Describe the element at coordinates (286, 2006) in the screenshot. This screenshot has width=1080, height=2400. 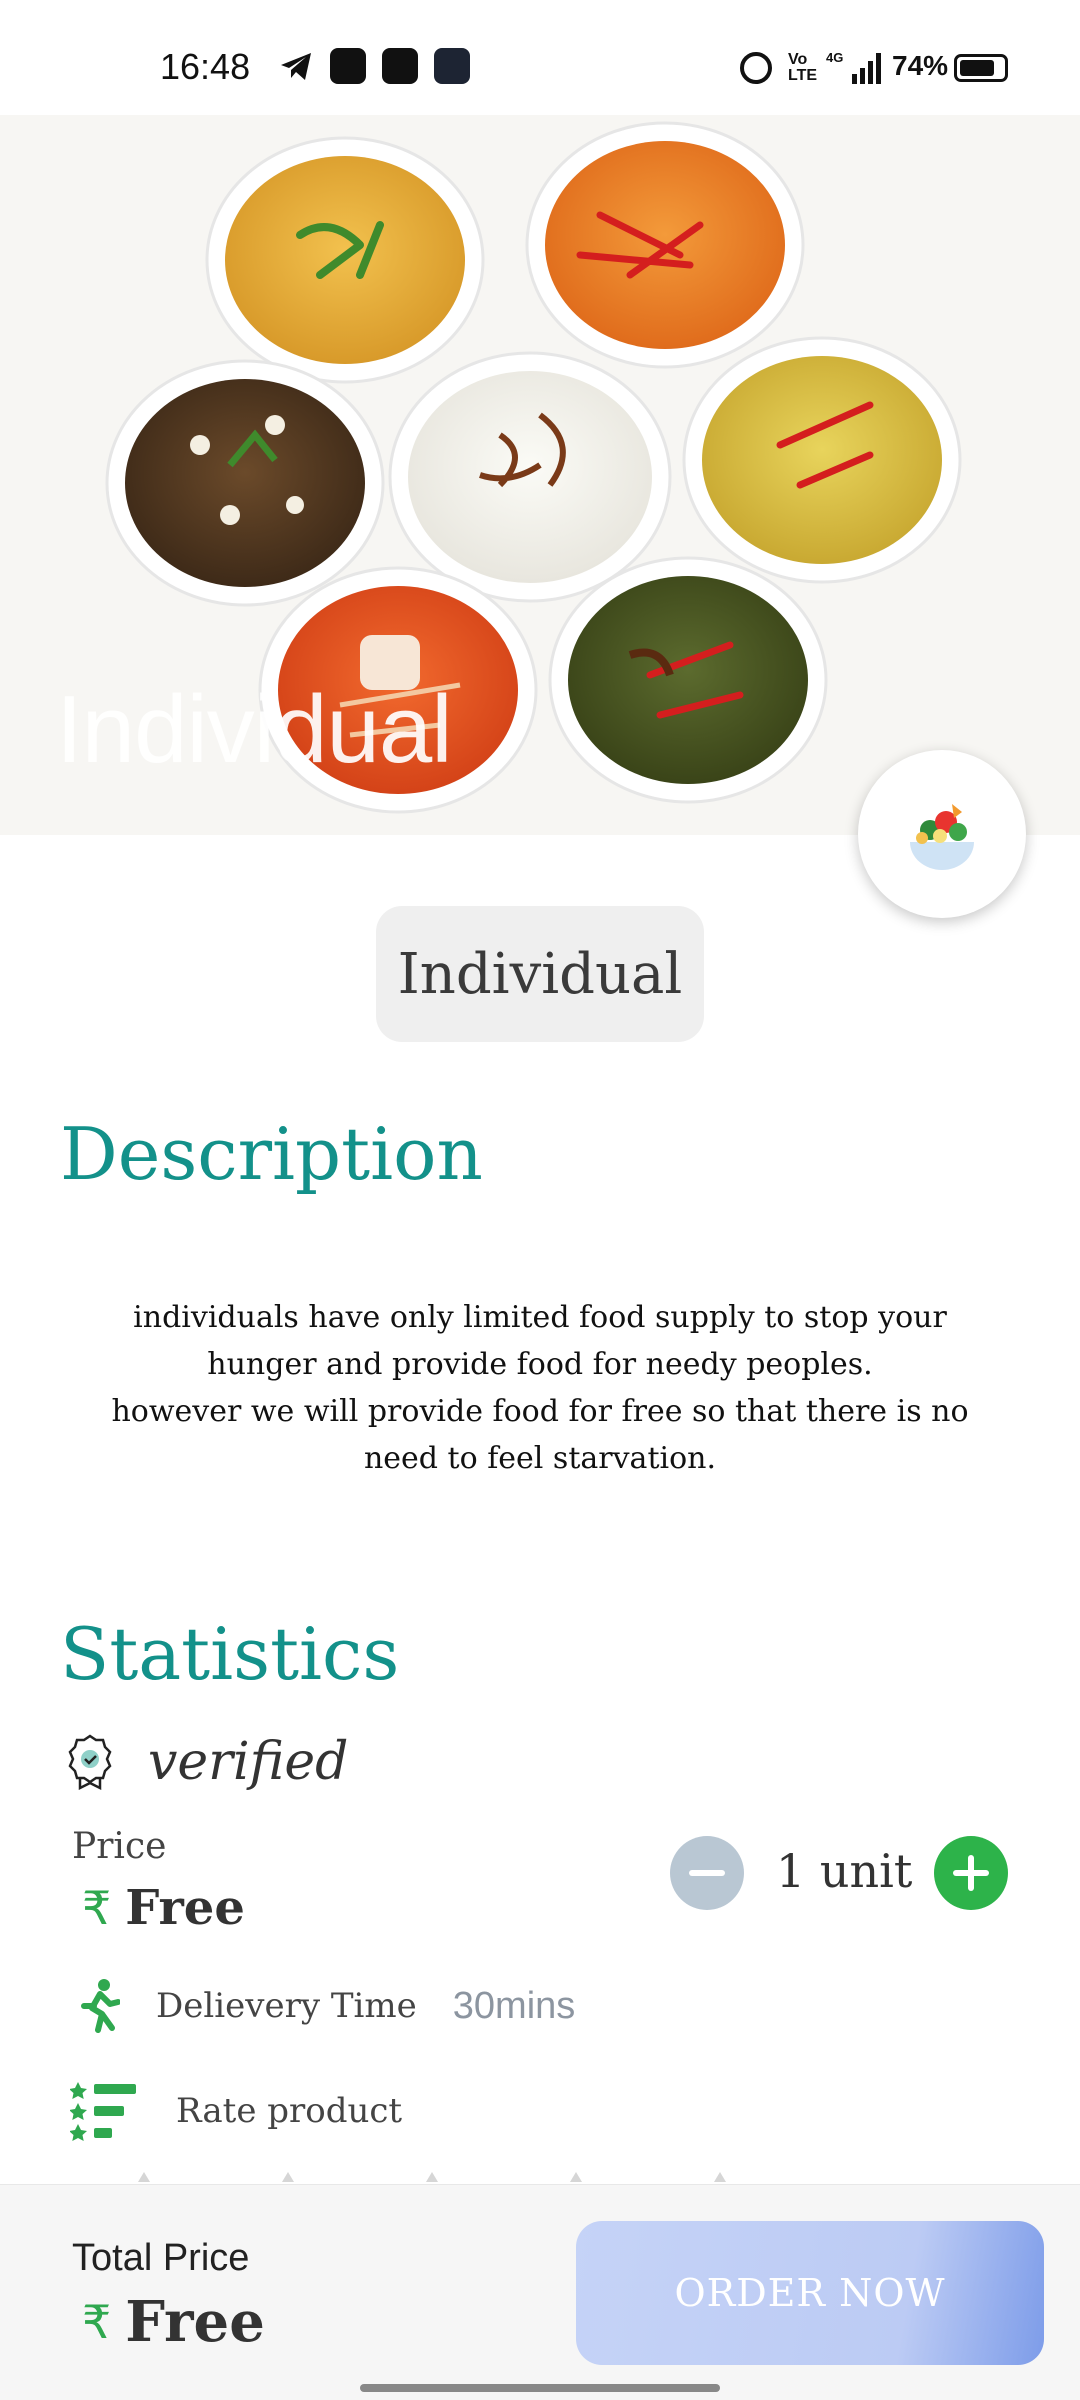
I see `delivery-time-label: Delievery Time` at that location.